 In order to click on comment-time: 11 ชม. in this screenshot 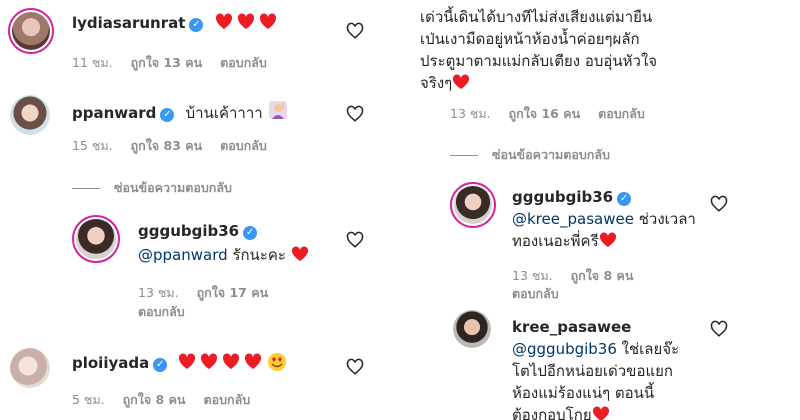, I will do `click(92, 62)`.